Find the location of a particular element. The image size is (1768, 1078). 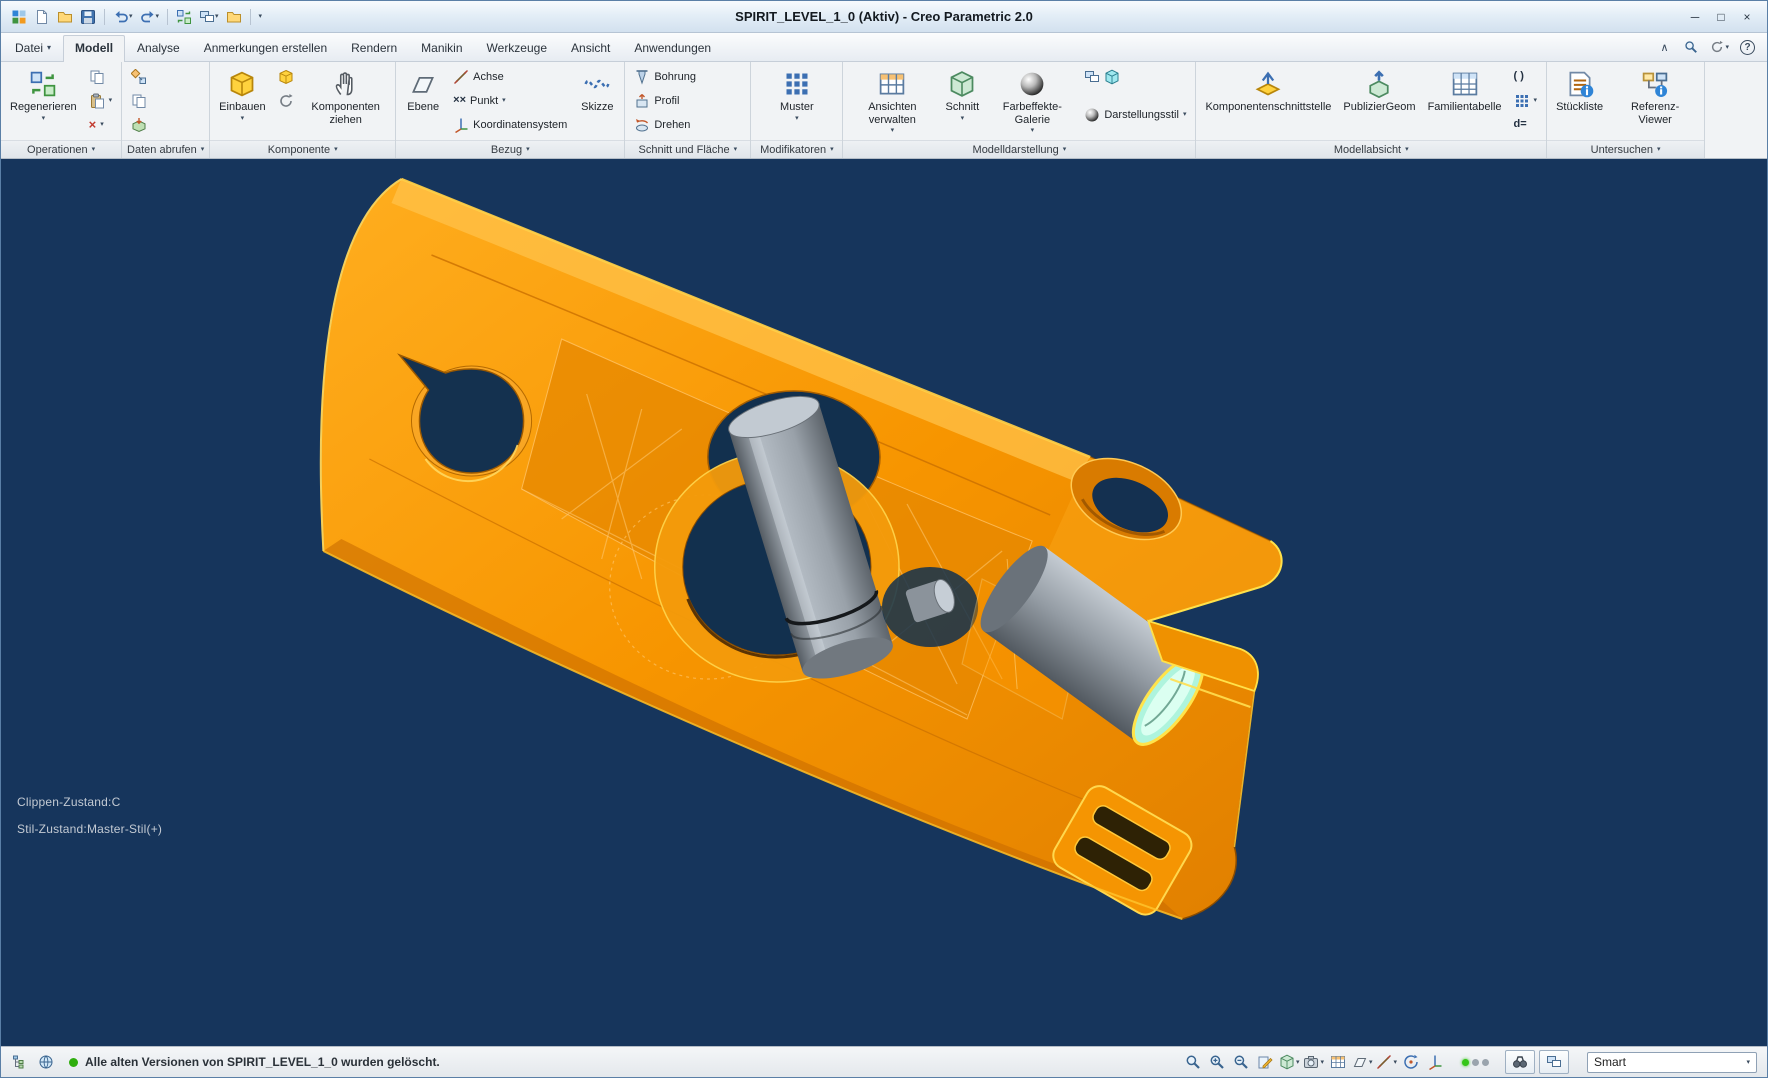

save-button is located at coordinates (88, 17).